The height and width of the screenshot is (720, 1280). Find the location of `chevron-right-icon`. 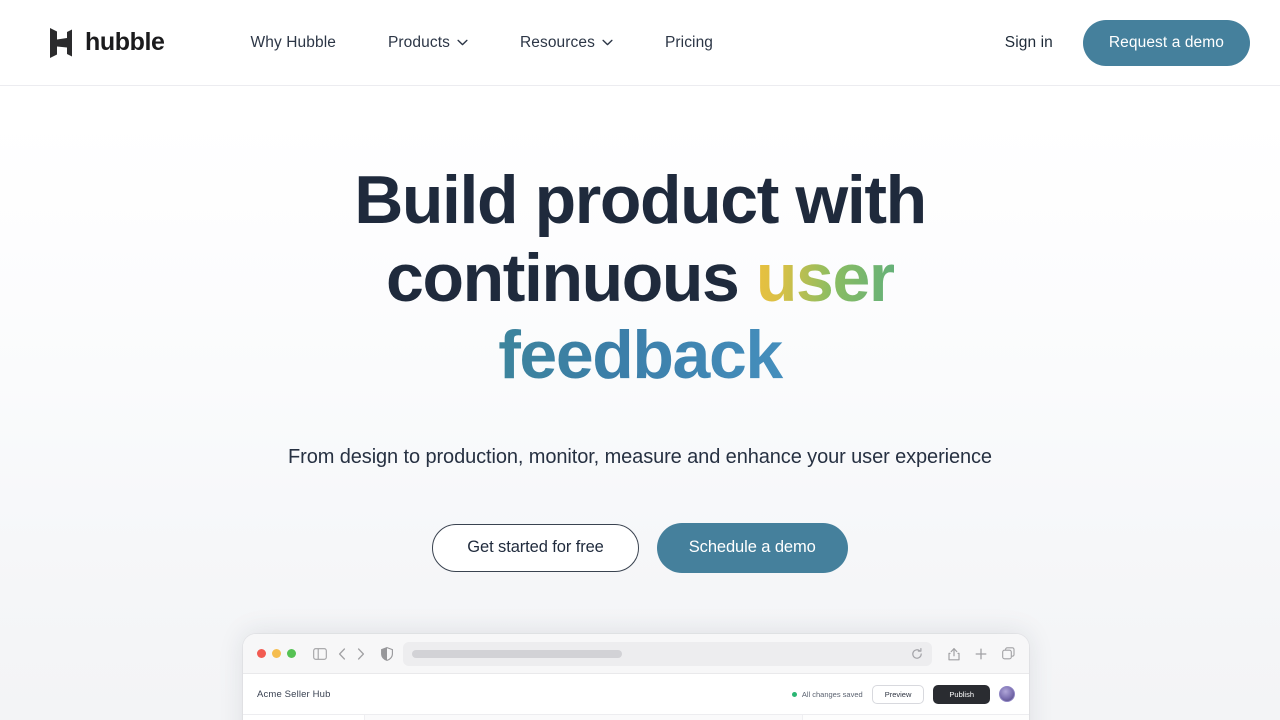

chevron-right-icon is located at coordinates (361, 653).